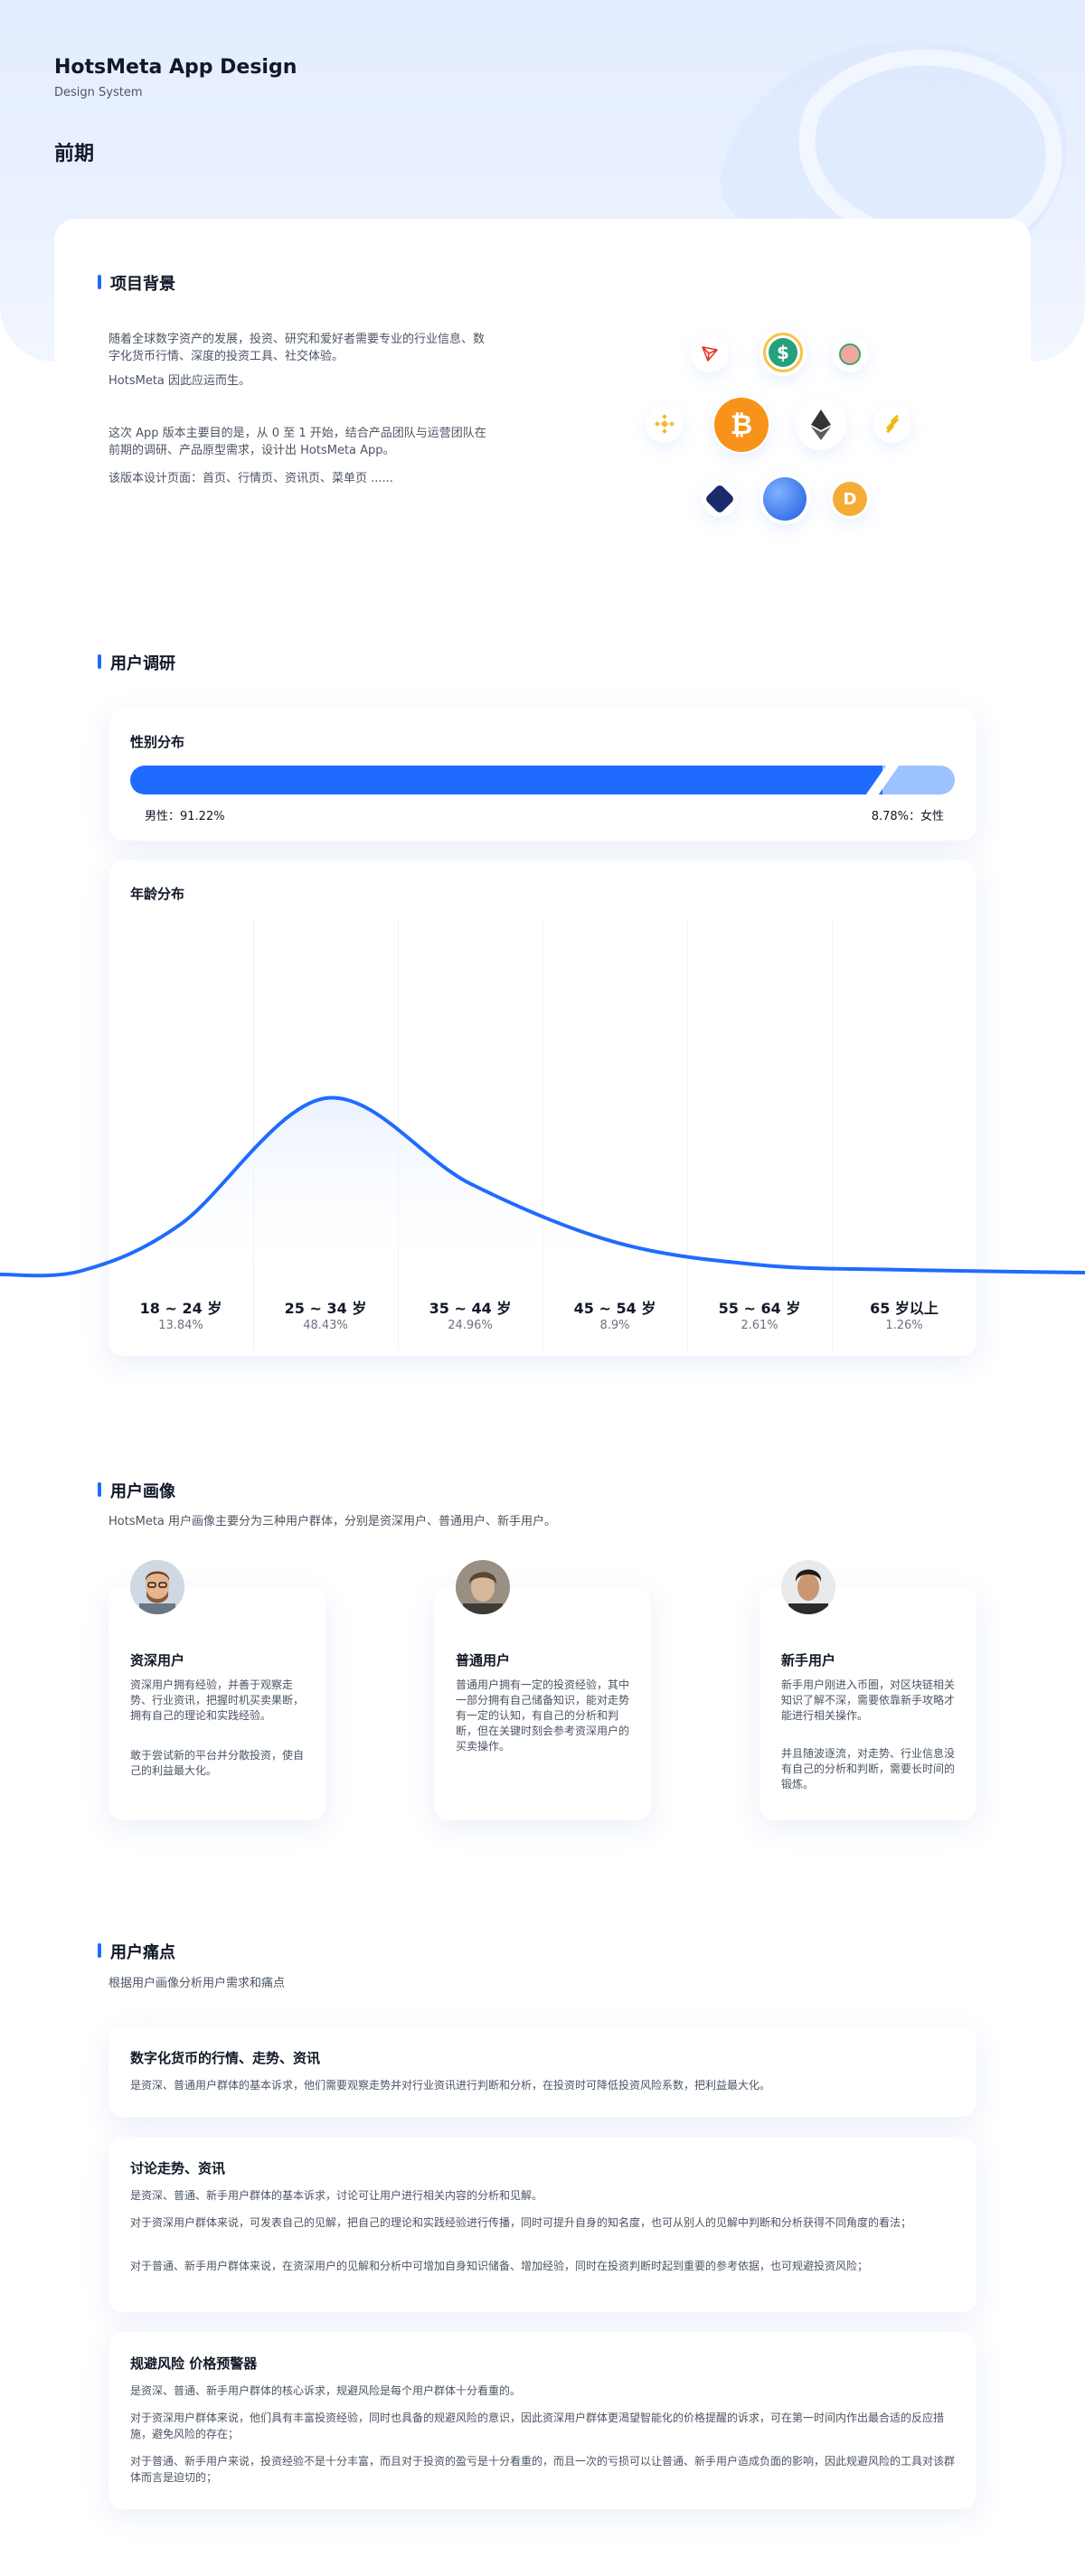  What do you see at coordinates (614, 1326) in the screenshot?
I see `age-group-percent: 8.9%` at bounding box center [614, 1326].